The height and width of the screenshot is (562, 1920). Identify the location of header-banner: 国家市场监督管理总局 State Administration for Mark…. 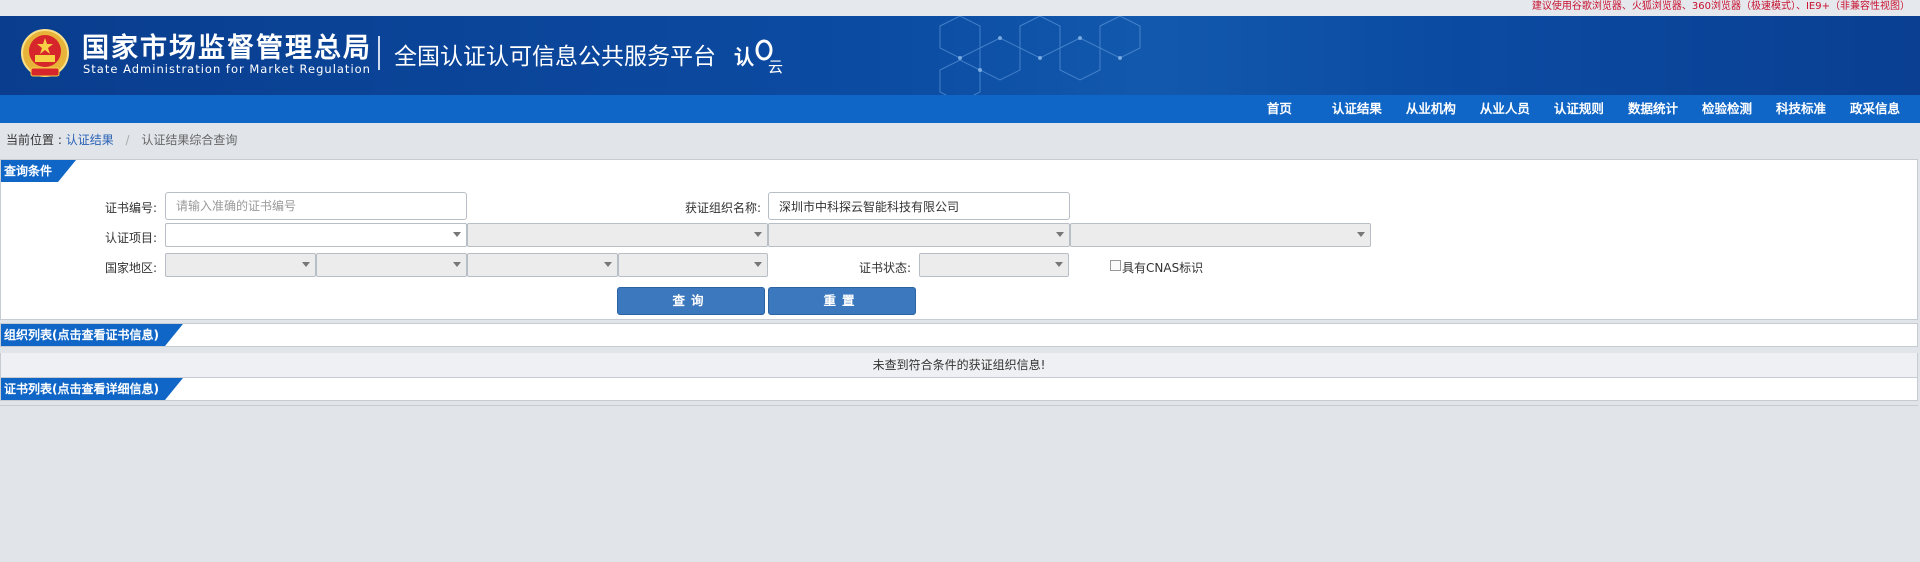
(960, 55).